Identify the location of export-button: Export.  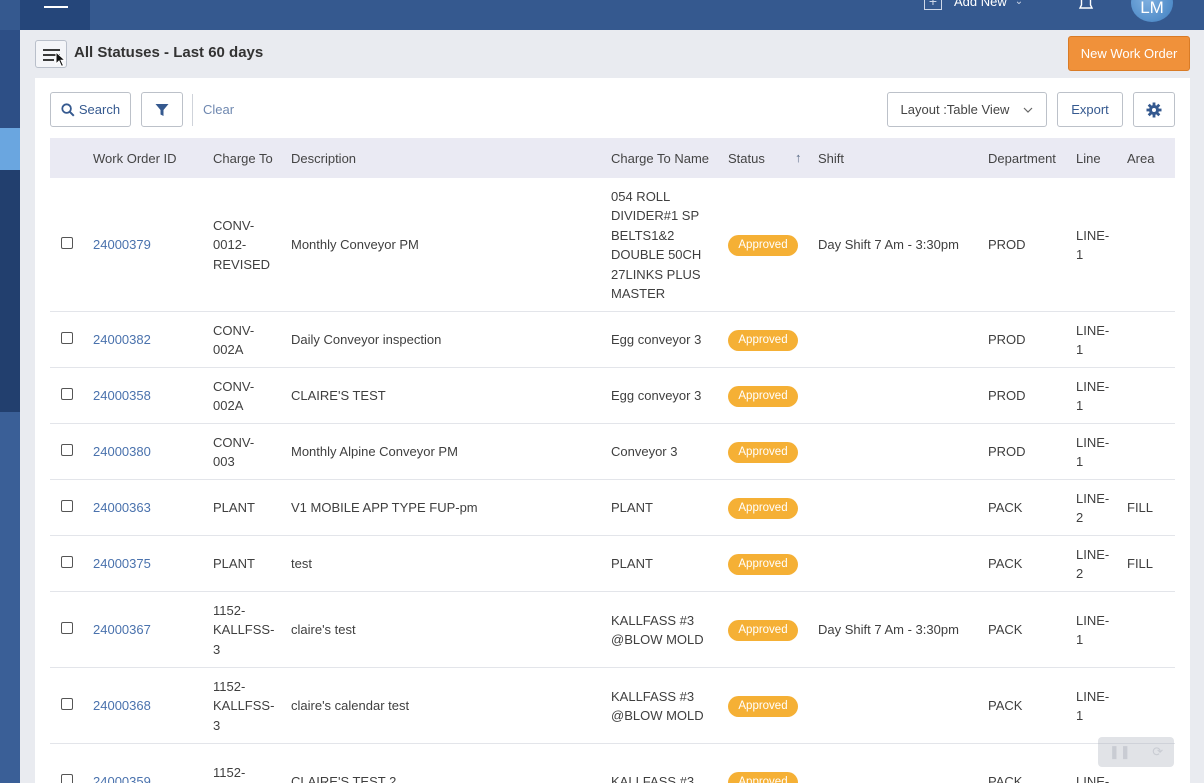
(1090, 109).